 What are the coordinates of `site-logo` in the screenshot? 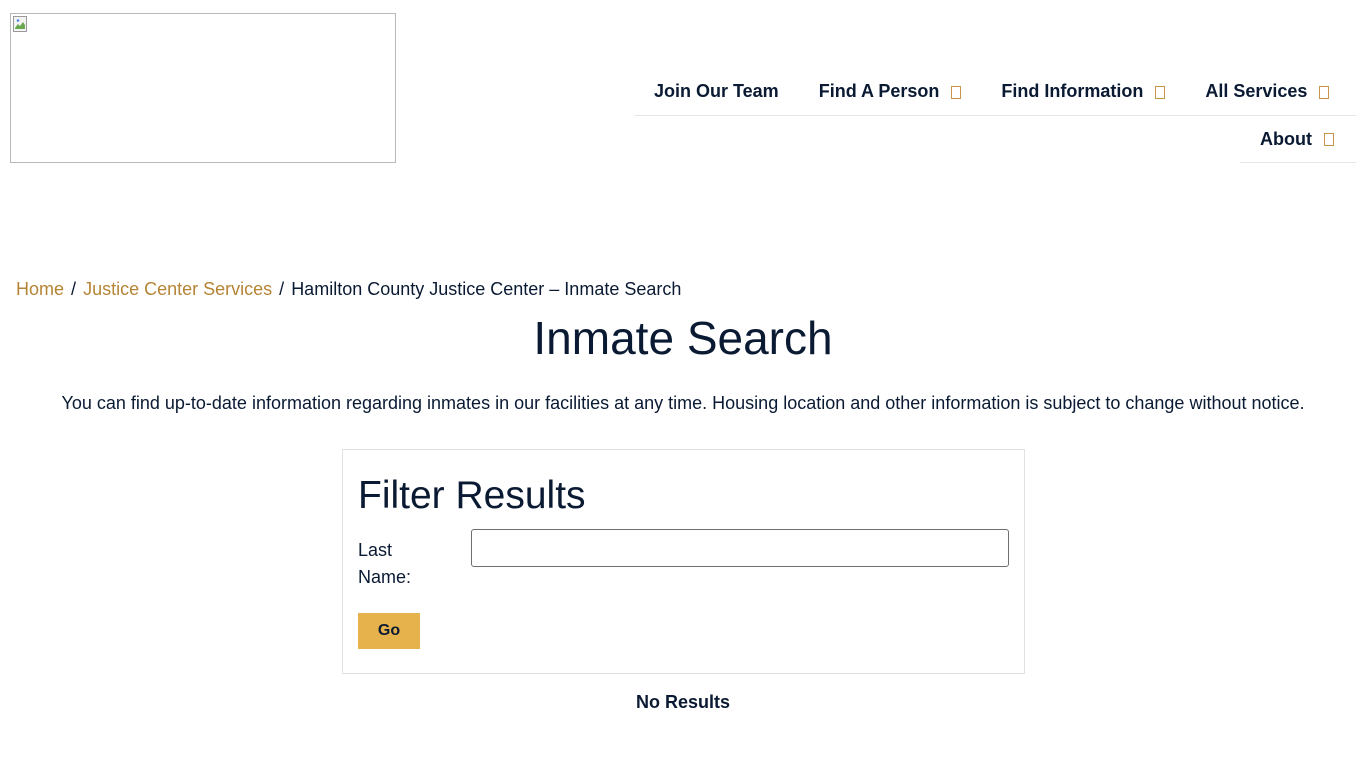 It's located at (203, 88).